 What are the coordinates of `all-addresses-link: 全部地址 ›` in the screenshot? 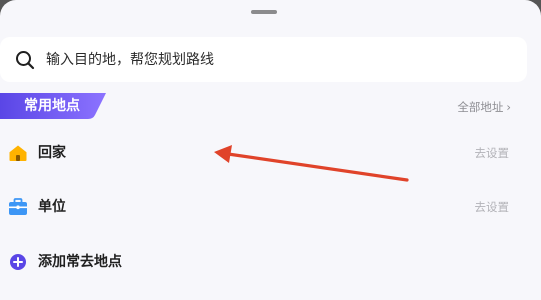 It's located at (484, 107).